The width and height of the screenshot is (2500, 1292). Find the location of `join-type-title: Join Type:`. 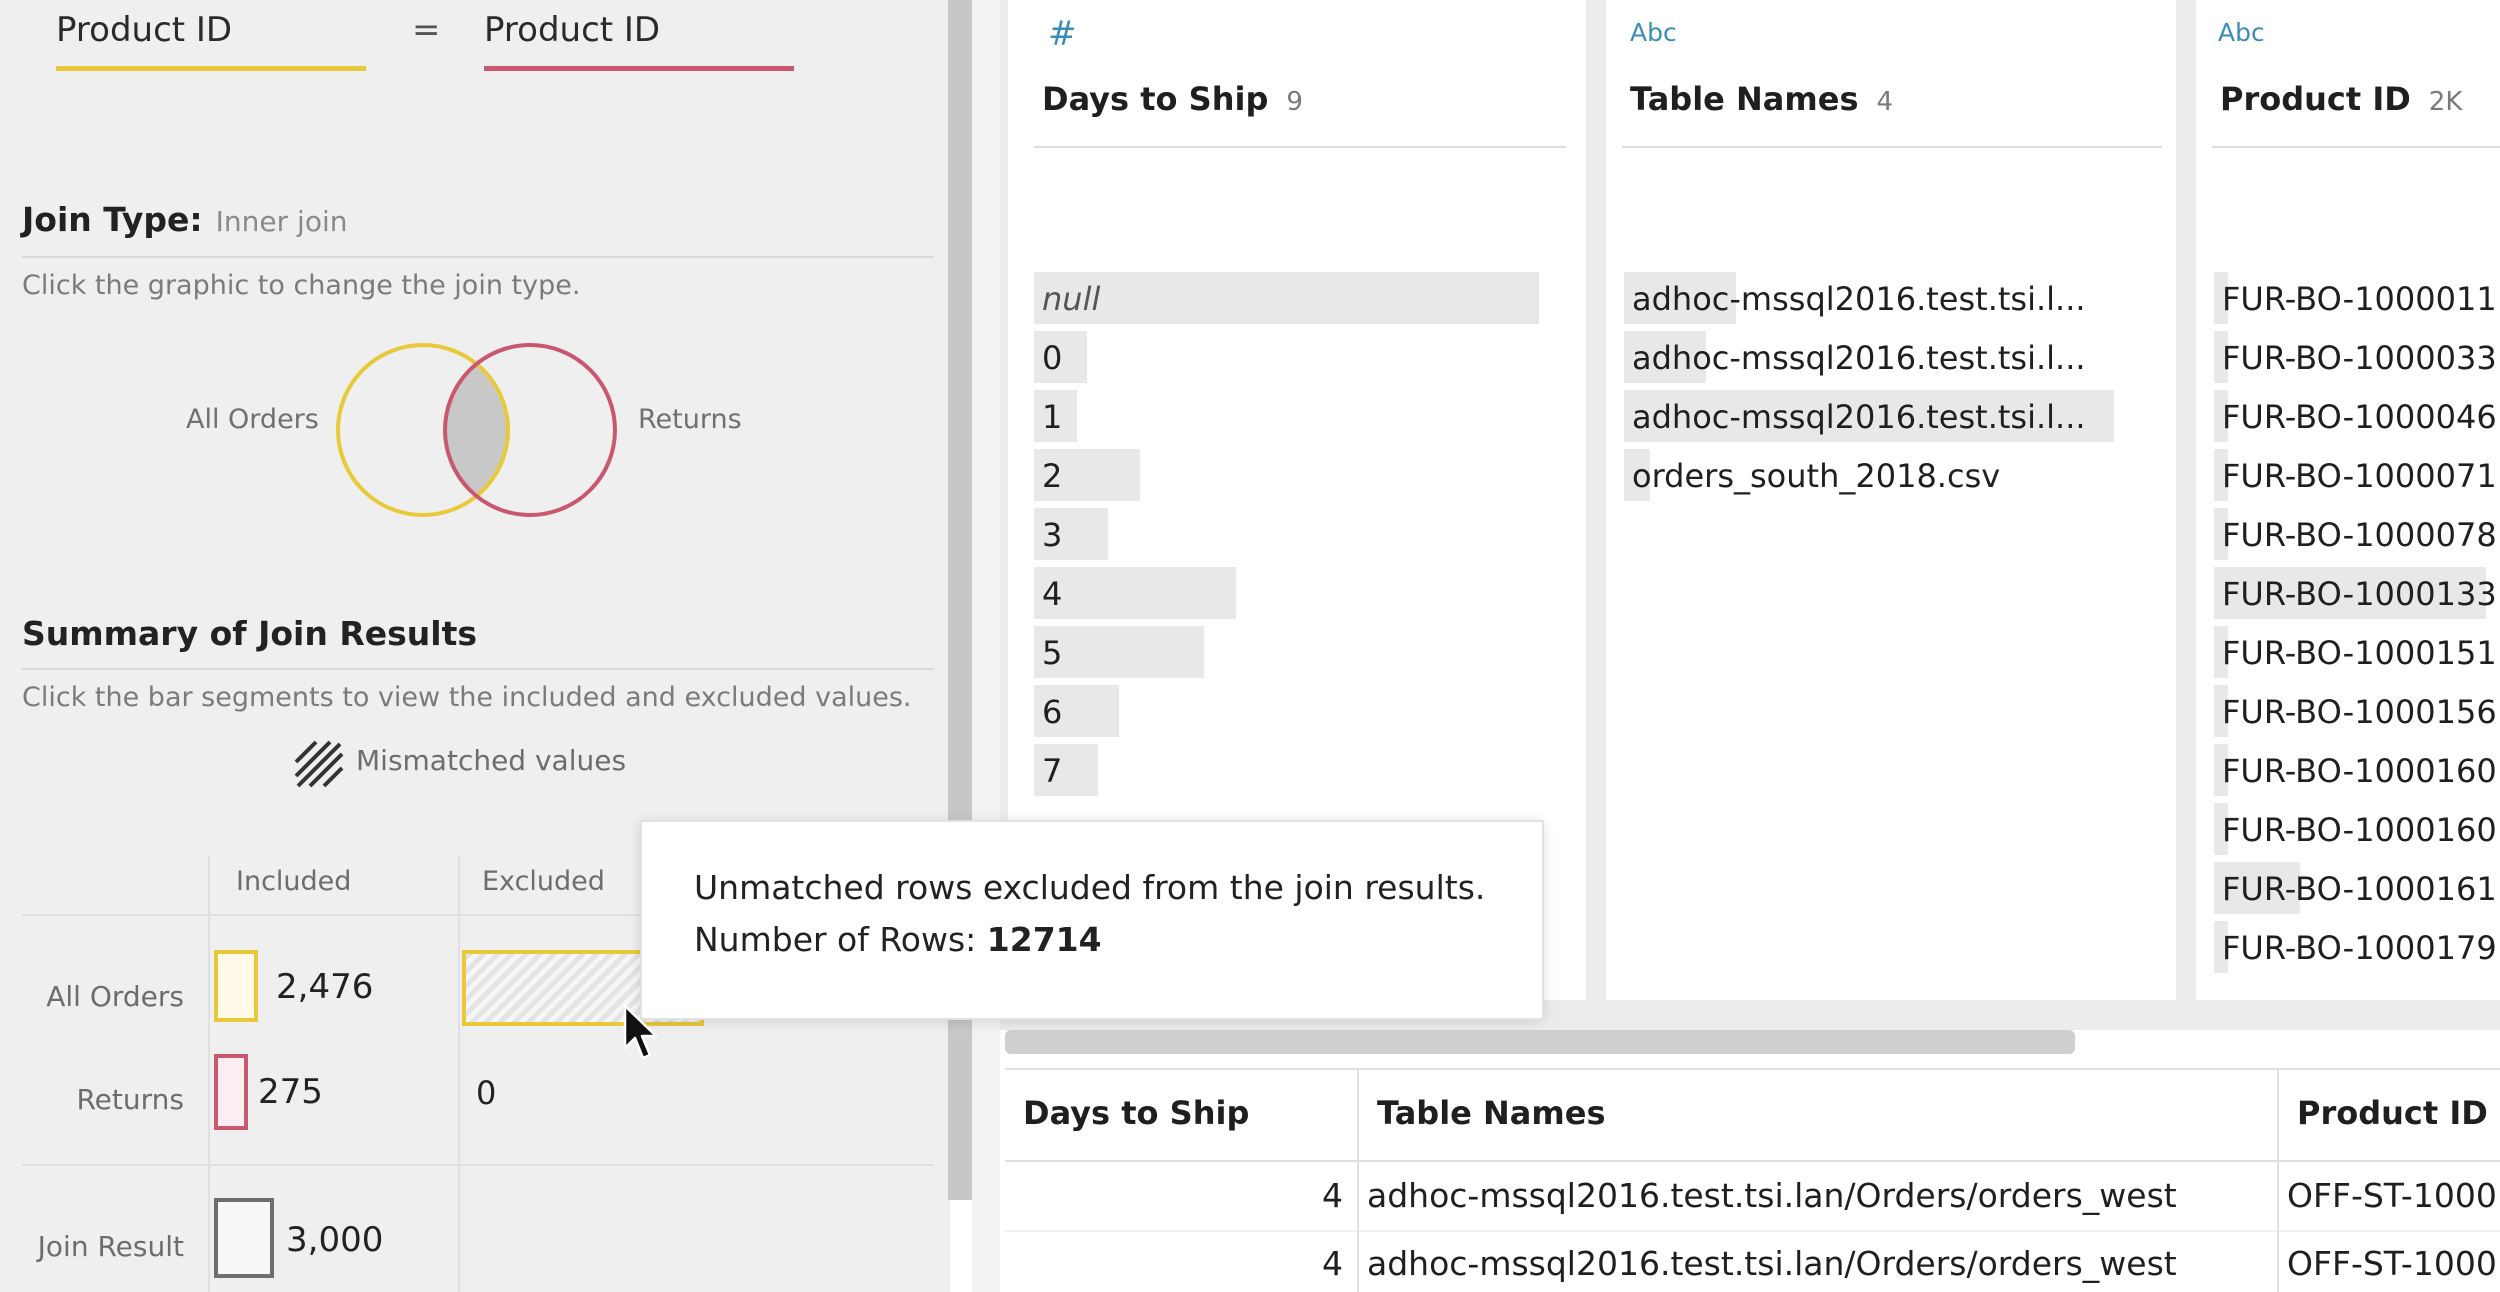

join-type-title: Join Type: is located at coordinates (112, 219).